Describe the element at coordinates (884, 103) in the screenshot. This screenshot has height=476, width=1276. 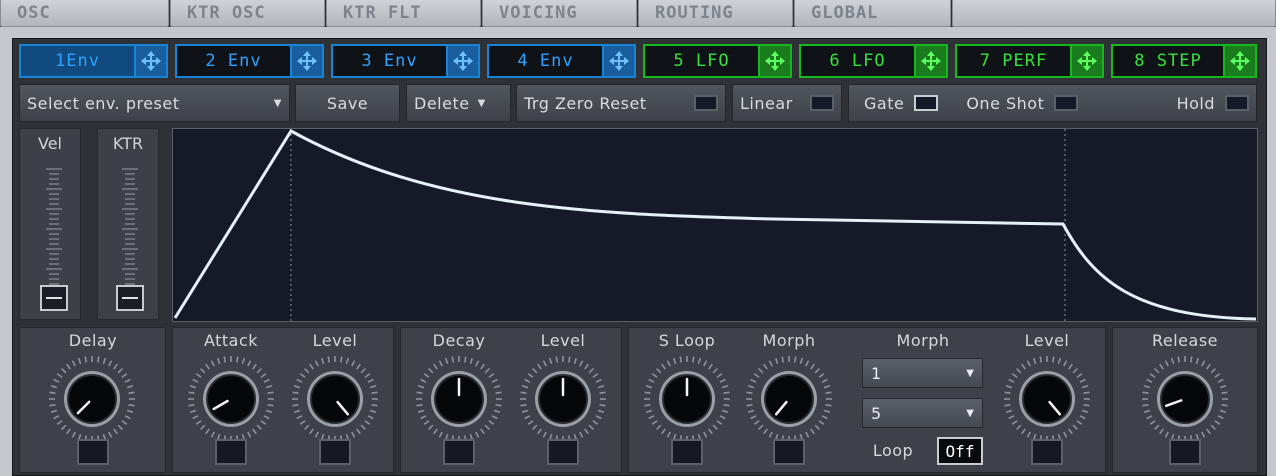
I see `gate-label: Gate` at that location.